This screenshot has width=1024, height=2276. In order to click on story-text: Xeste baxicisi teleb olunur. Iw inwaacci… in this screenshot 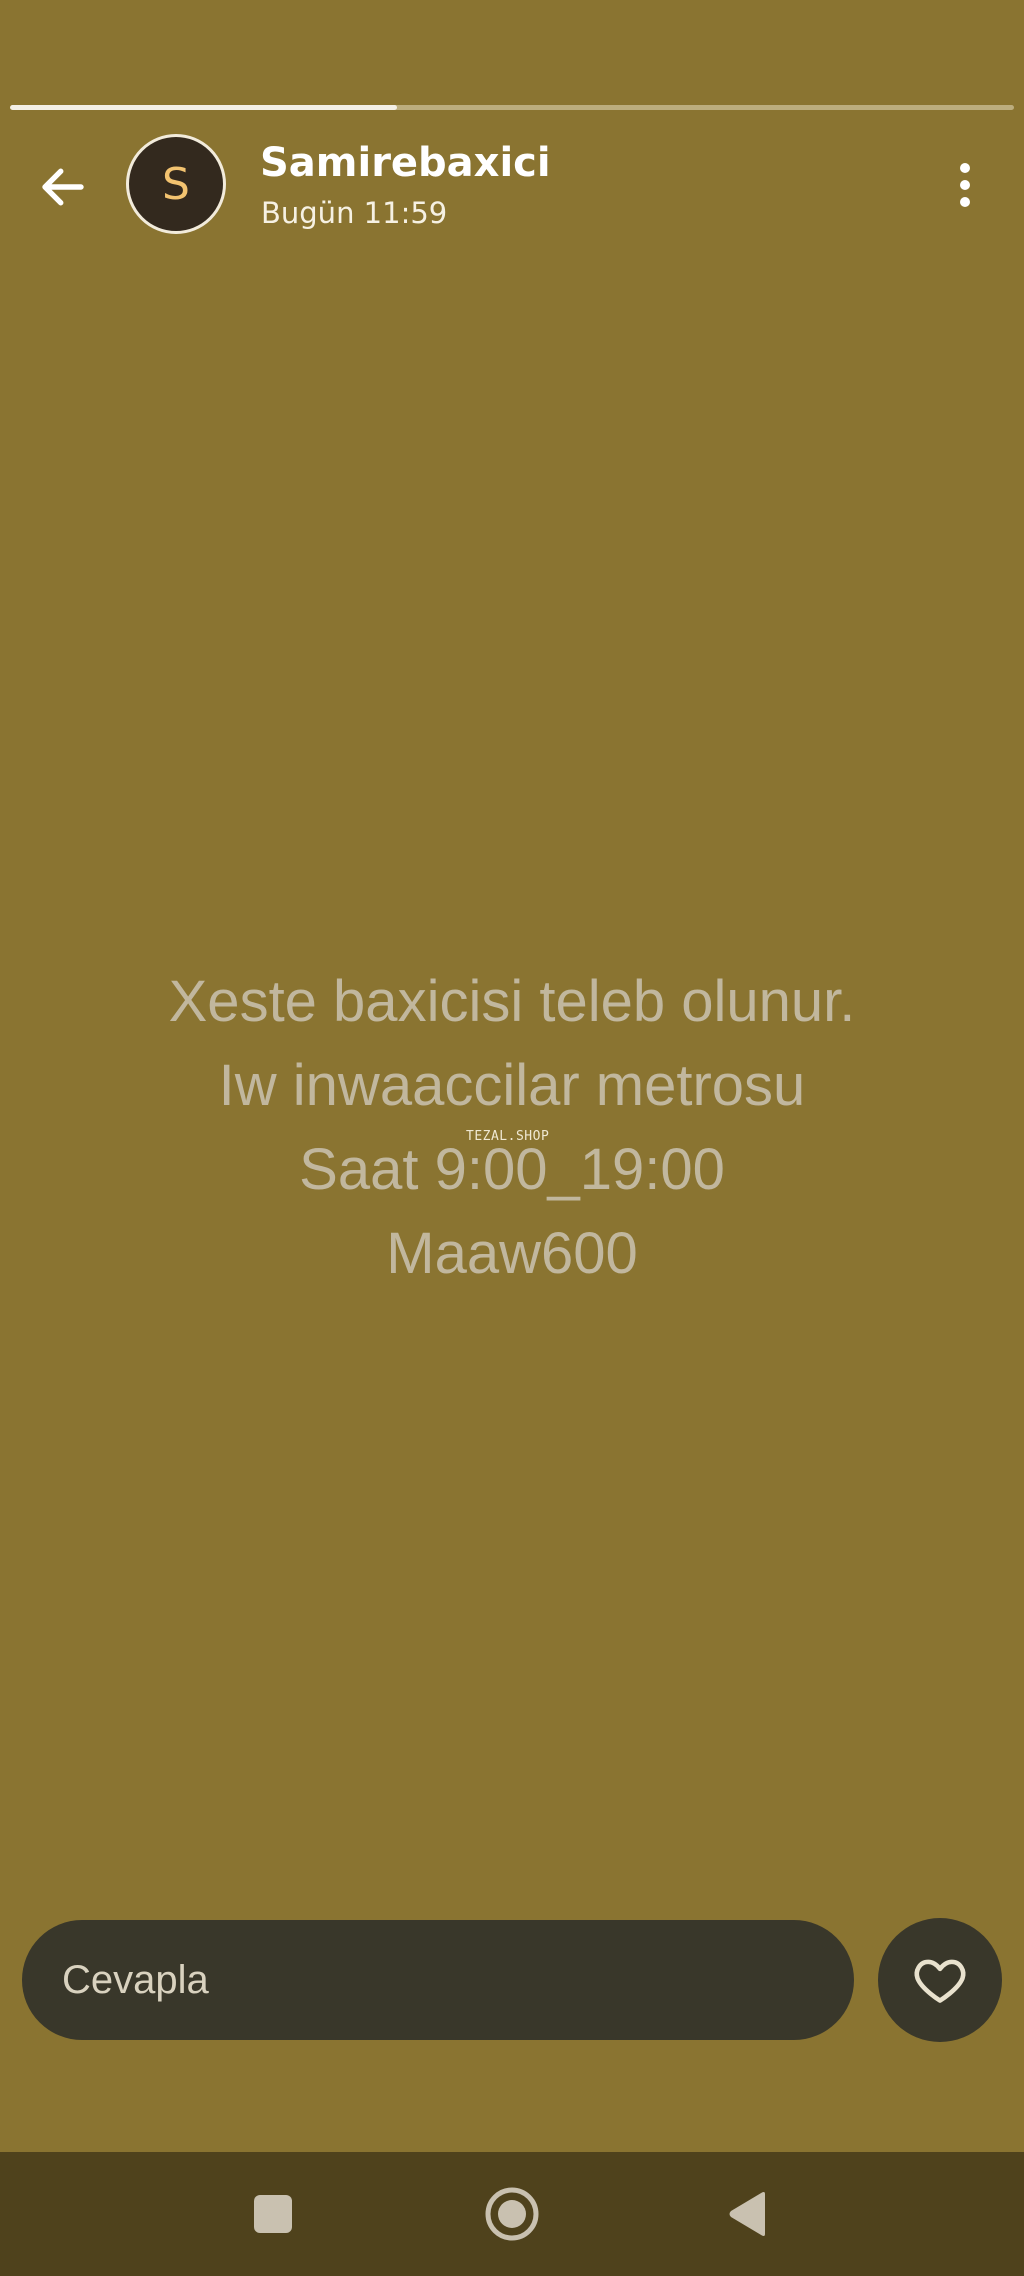, I will do `click(512, 1128)`.